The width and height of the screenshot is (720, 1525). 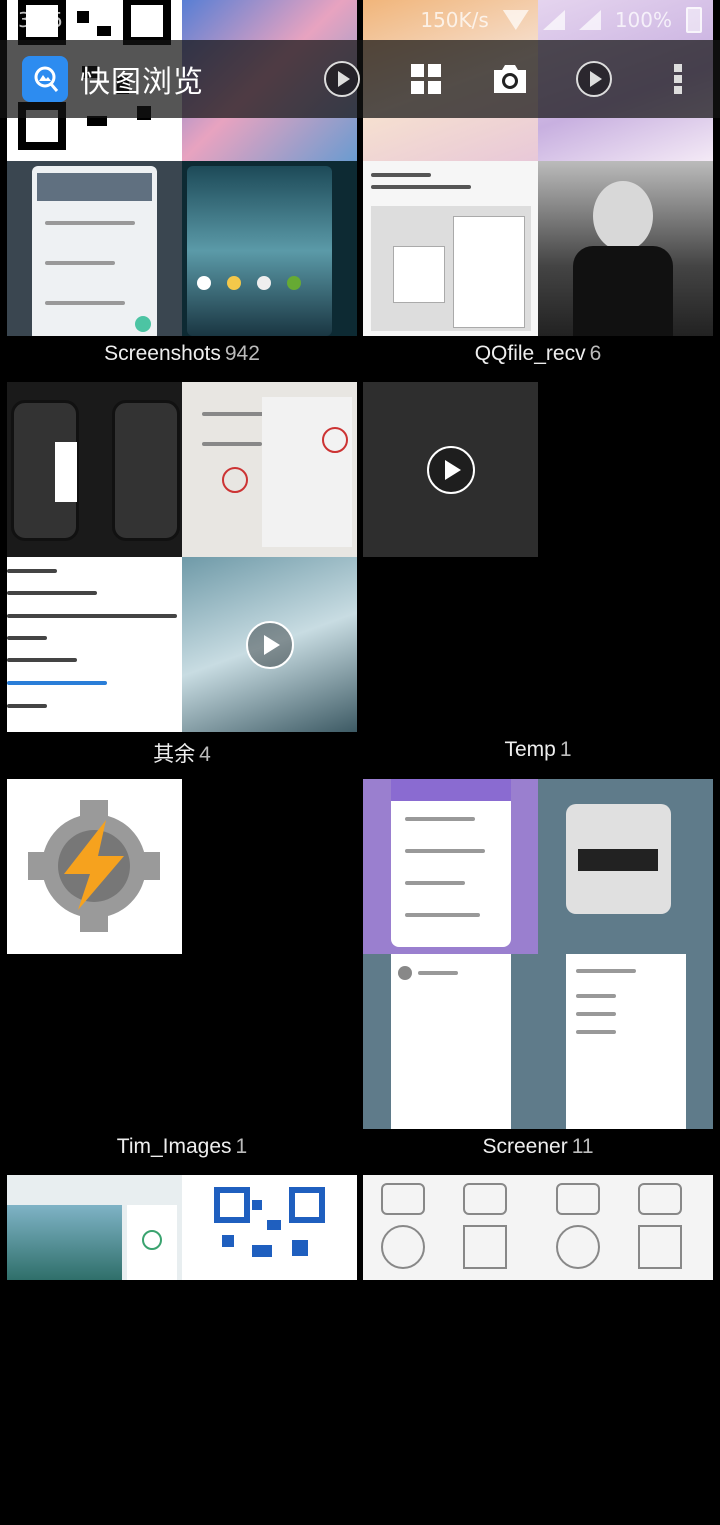 I want to click on thumbnail-landscape-wallpaper, so click(x=94, y=1227).